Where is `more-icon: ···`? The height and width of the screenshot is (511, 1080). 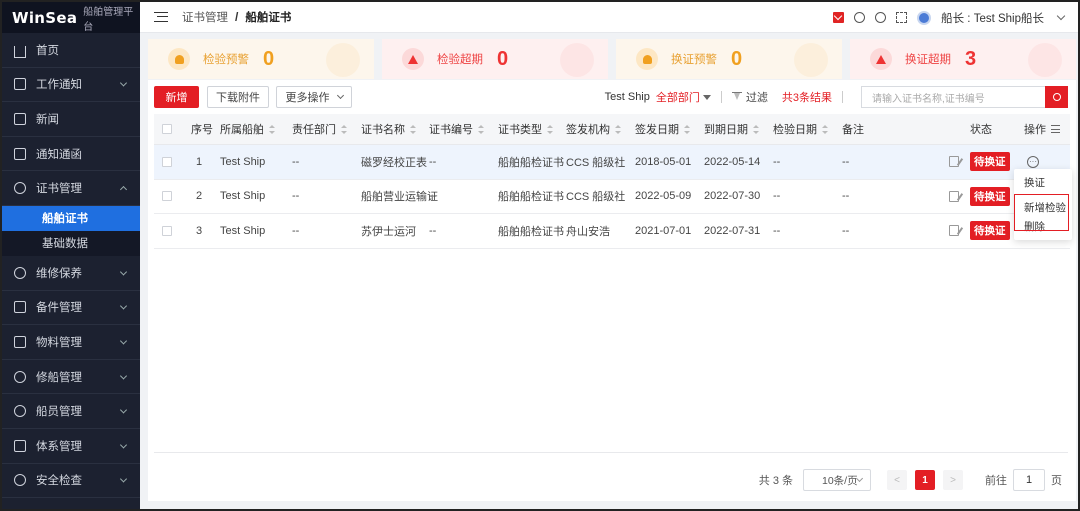
more-icon: ··· is located at coordinates (1033, 161).